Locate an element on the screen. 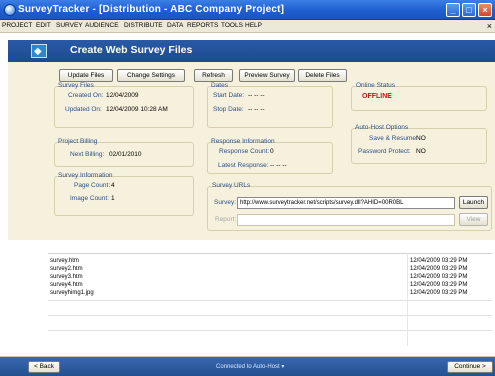  response-count-value: 0 is located at coordinates (272, 151).